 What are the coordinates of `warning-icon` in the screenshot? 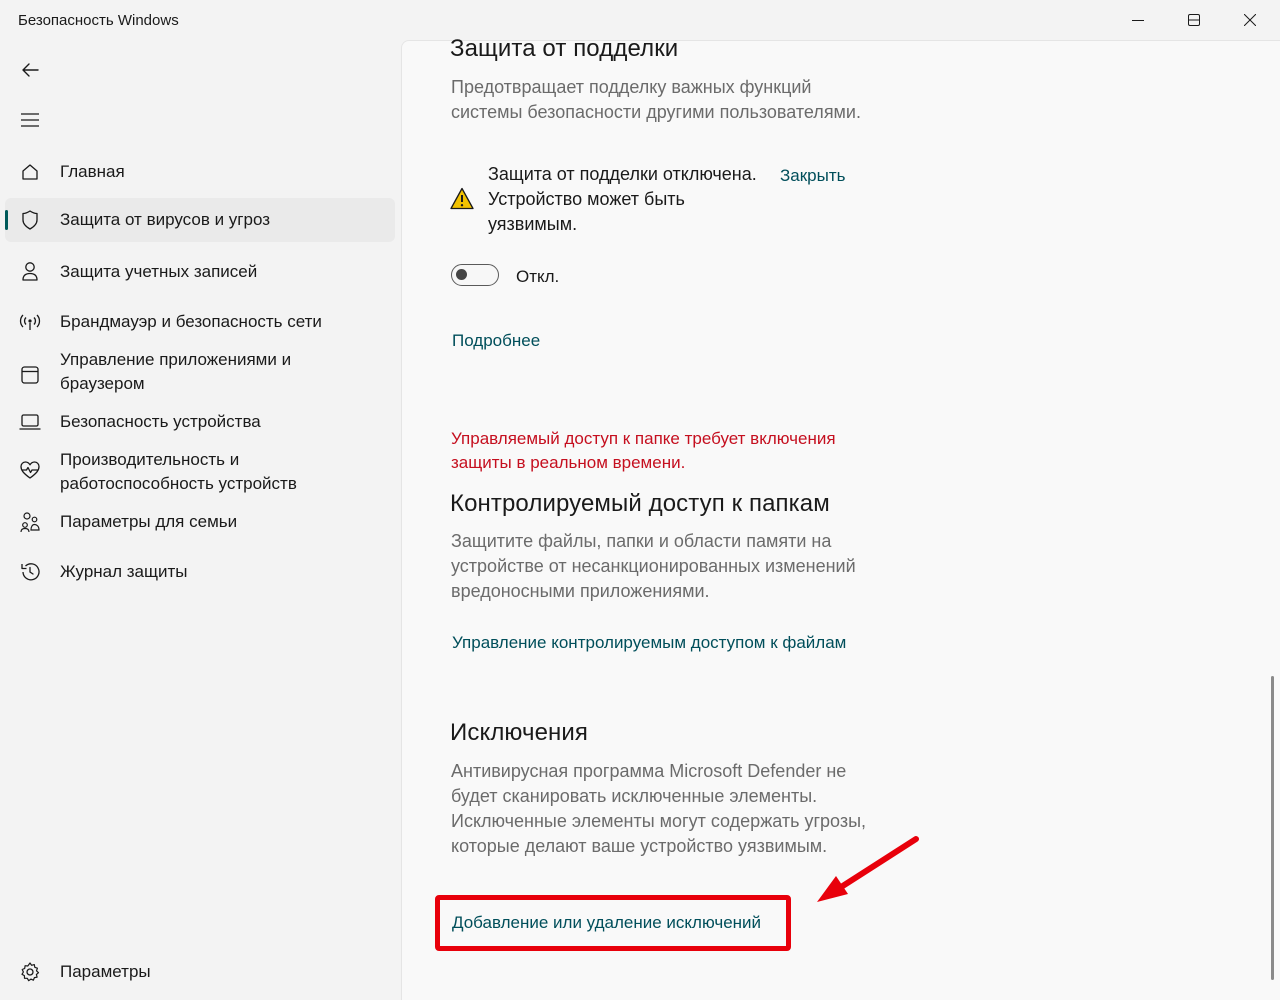 It's located at (462, 201).